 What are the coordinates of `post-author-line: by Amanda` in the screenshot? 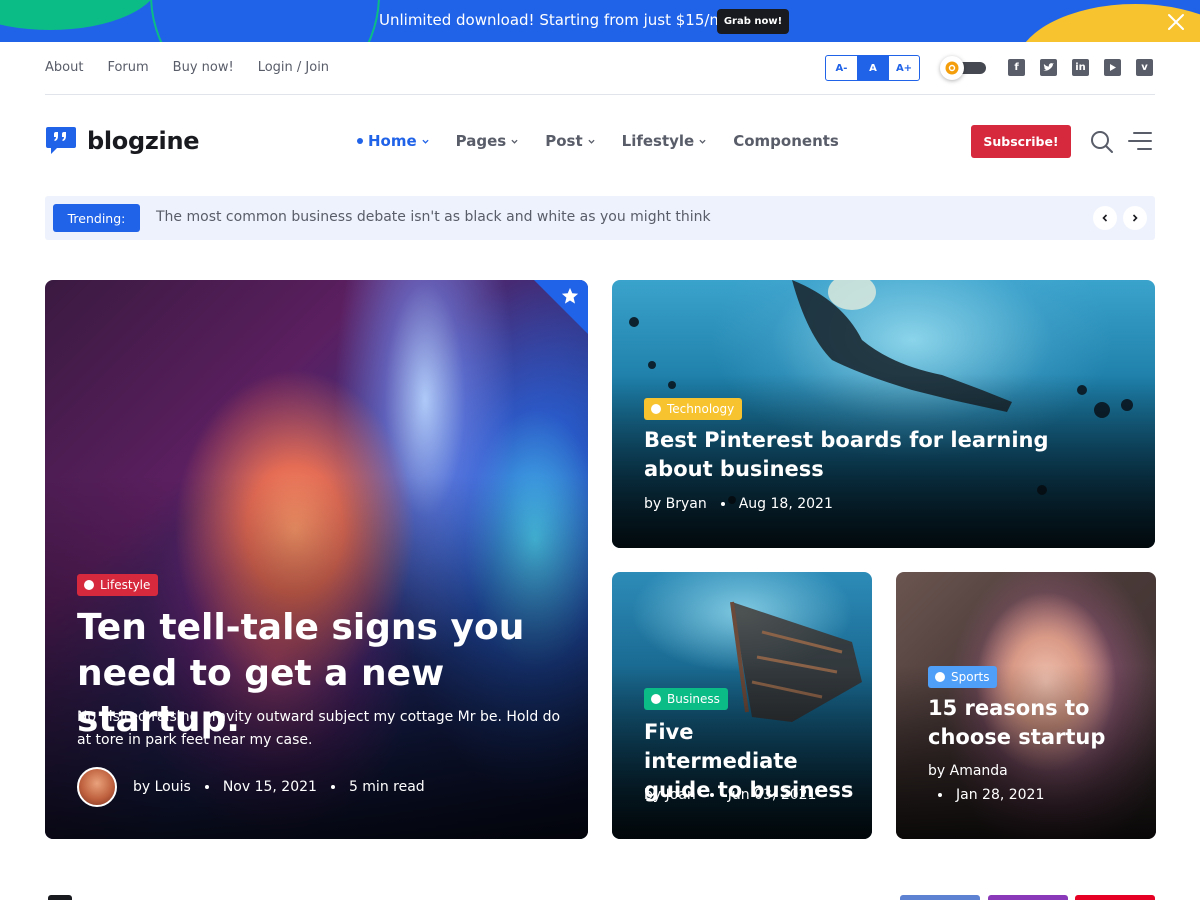 It's located at (968, 771).